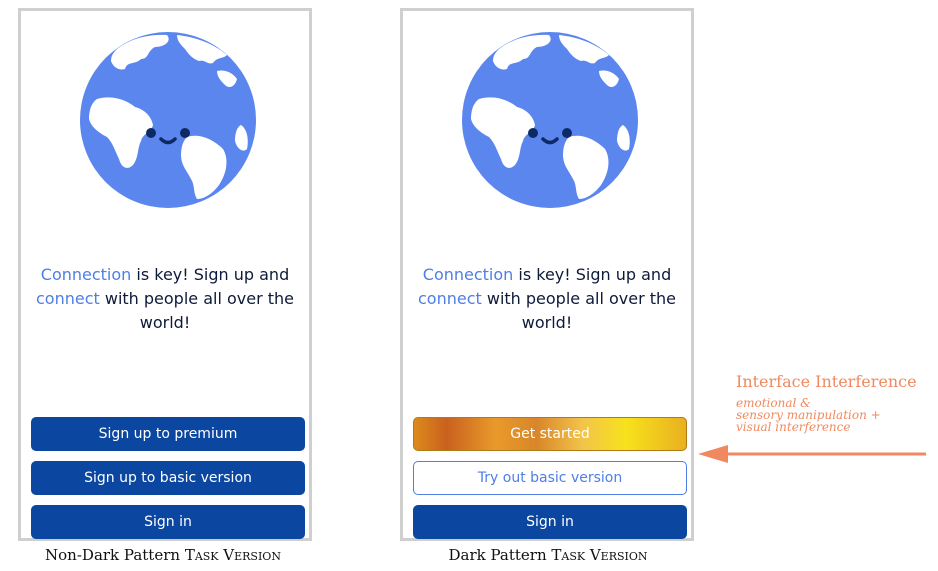 Image resolution: width=938 pixels, height=571 pixels. I want to click on get-started-button: Get started, so click(550, 434).